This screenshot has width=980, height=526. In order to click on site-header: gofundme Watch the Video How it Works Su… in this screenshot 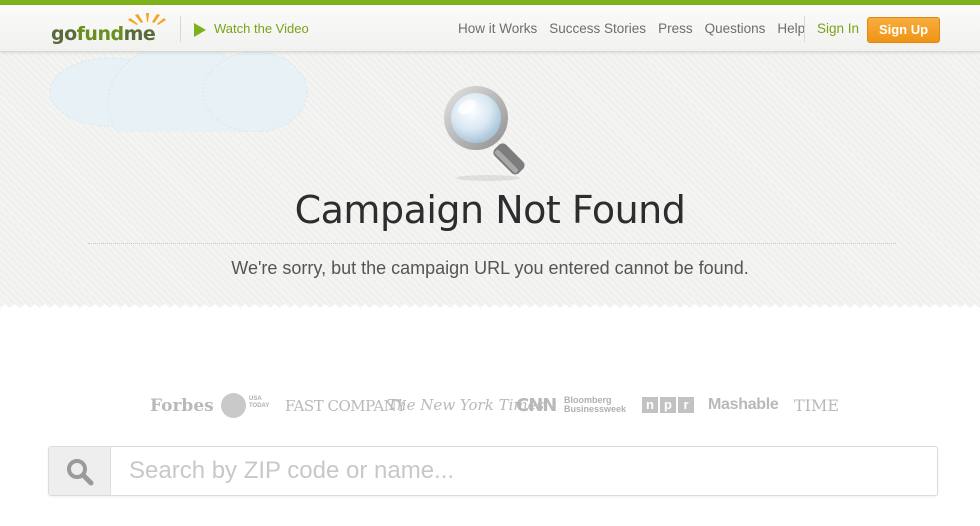, I will do `click(490, 28)`.